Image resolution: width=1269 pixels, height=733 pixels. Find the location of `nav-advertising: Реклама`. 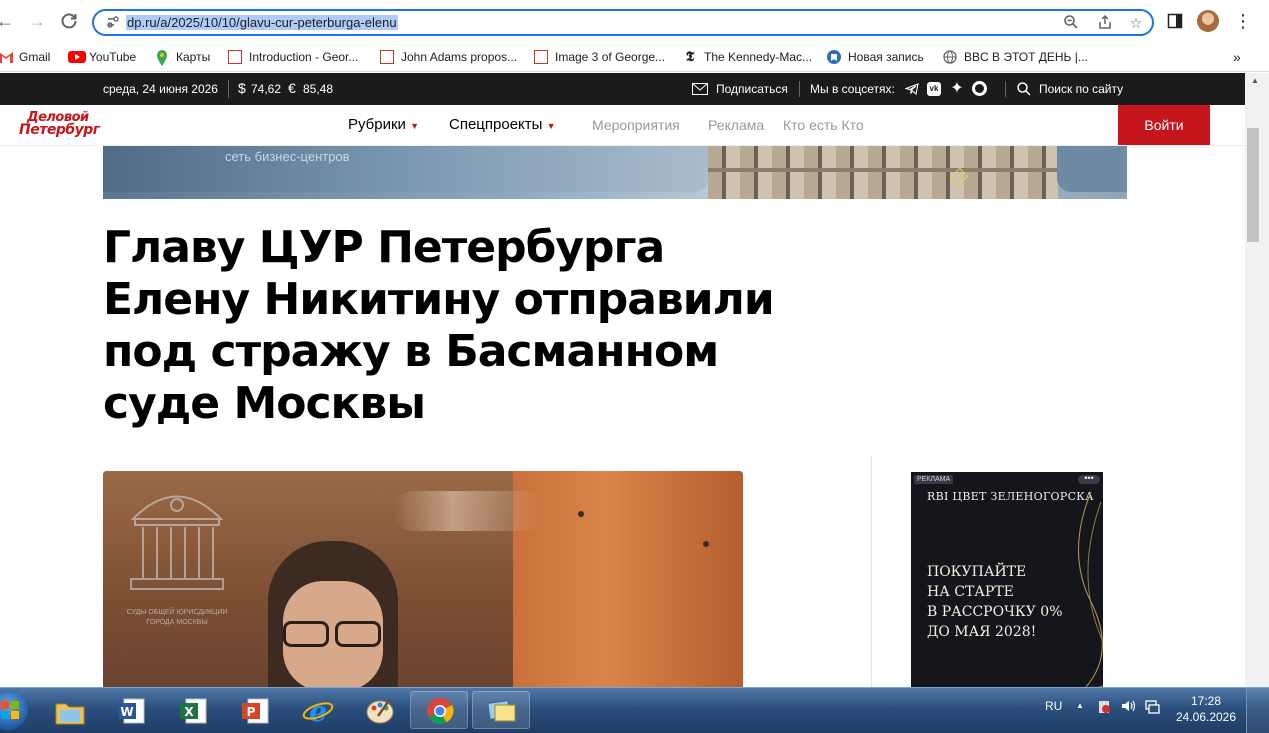

nav-advertising: Реклама is located at coordinates (736, 125).